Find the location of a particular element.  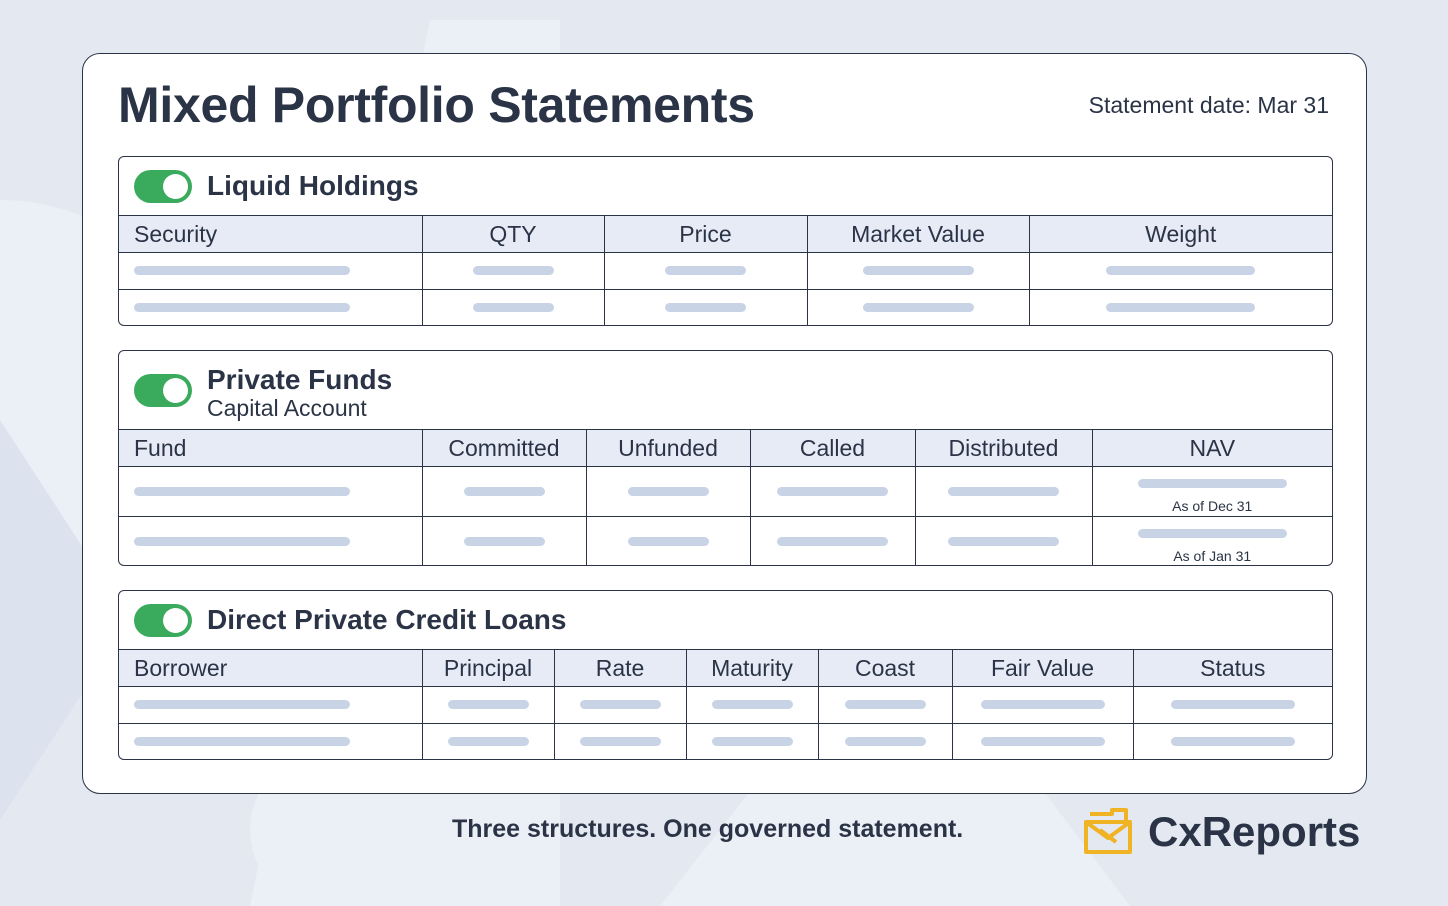

section-title: Liquid Holdings is located at coordinates (313, 185).